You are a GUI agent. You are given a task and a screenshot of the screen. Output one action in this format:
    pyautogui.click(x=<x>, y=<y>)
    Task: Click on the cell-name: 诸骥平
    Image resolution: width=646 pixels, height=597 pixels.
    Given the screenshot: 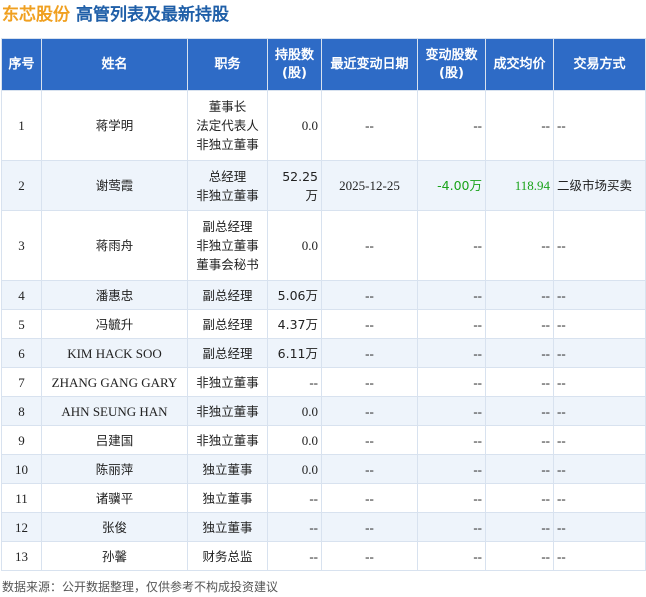 What is the action you would take?
    pyautogui.click(x=114, y=498)
    